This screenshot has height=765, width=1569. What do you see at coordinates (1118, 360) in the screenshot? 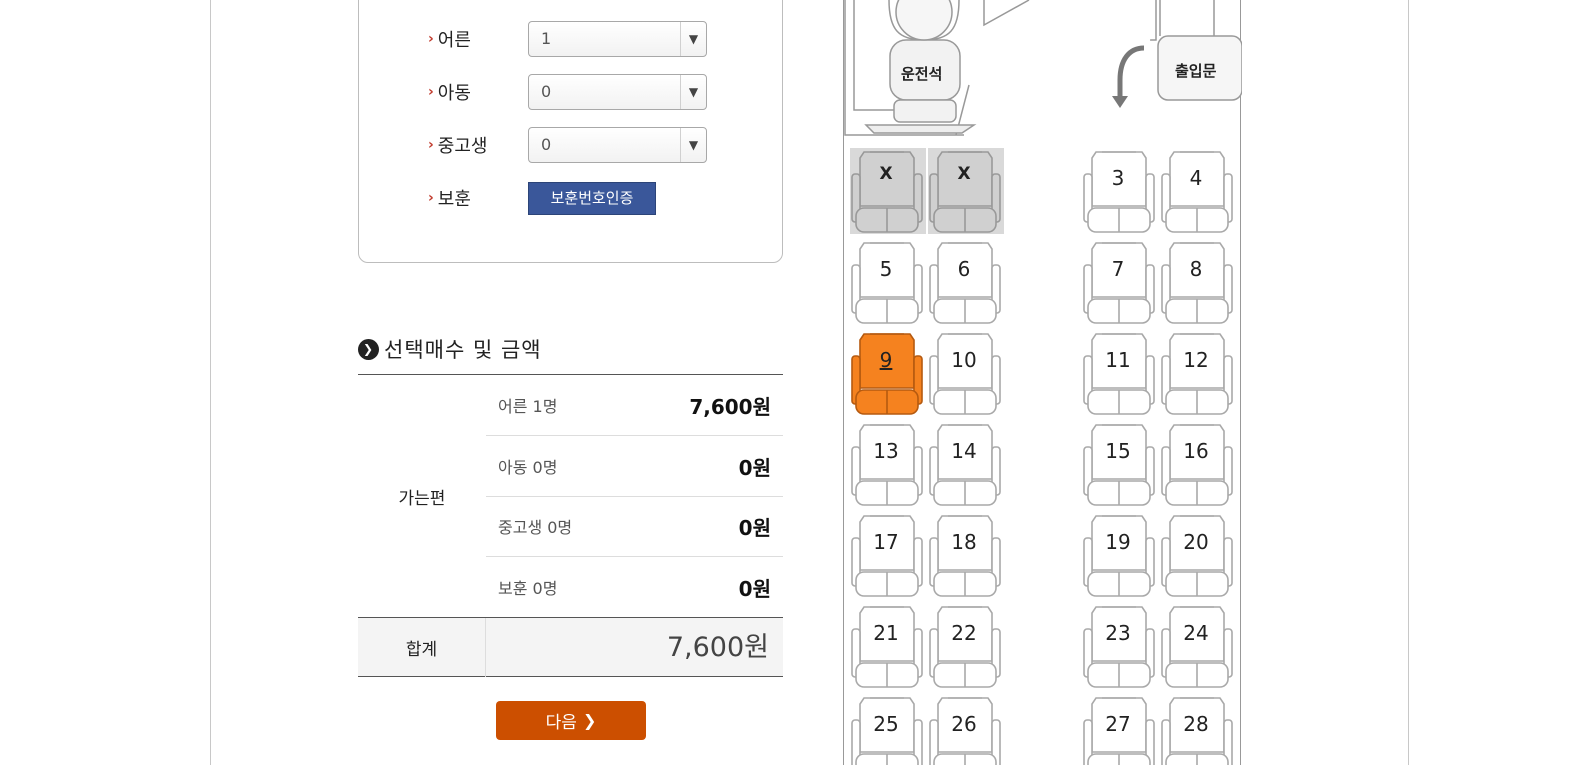
I see `seat-number: 11` at bounding box center [1118, 360].